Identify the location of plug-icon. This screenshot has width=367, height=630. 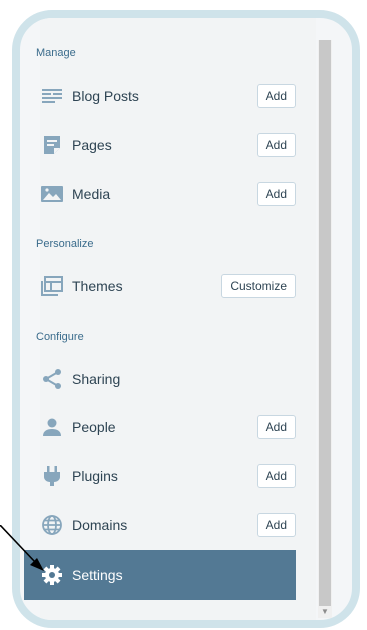
(52, 476).